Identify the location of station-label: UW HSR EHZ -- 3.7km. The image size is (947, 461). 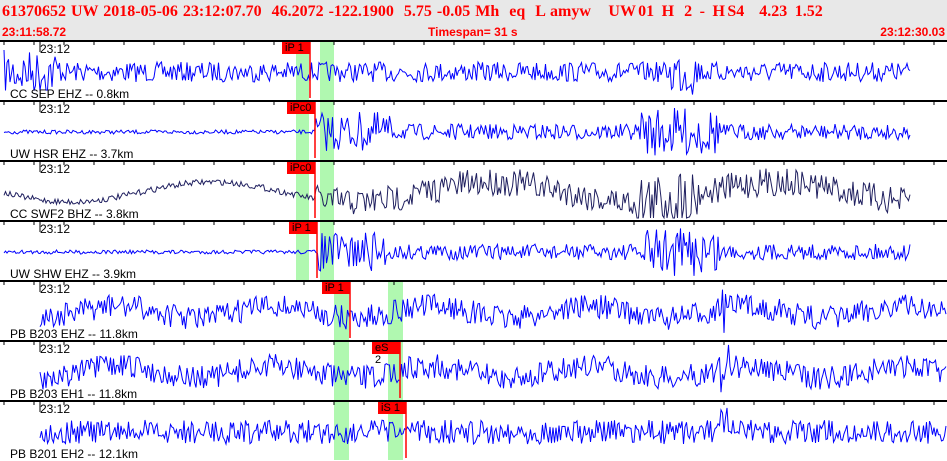
(72, 154).